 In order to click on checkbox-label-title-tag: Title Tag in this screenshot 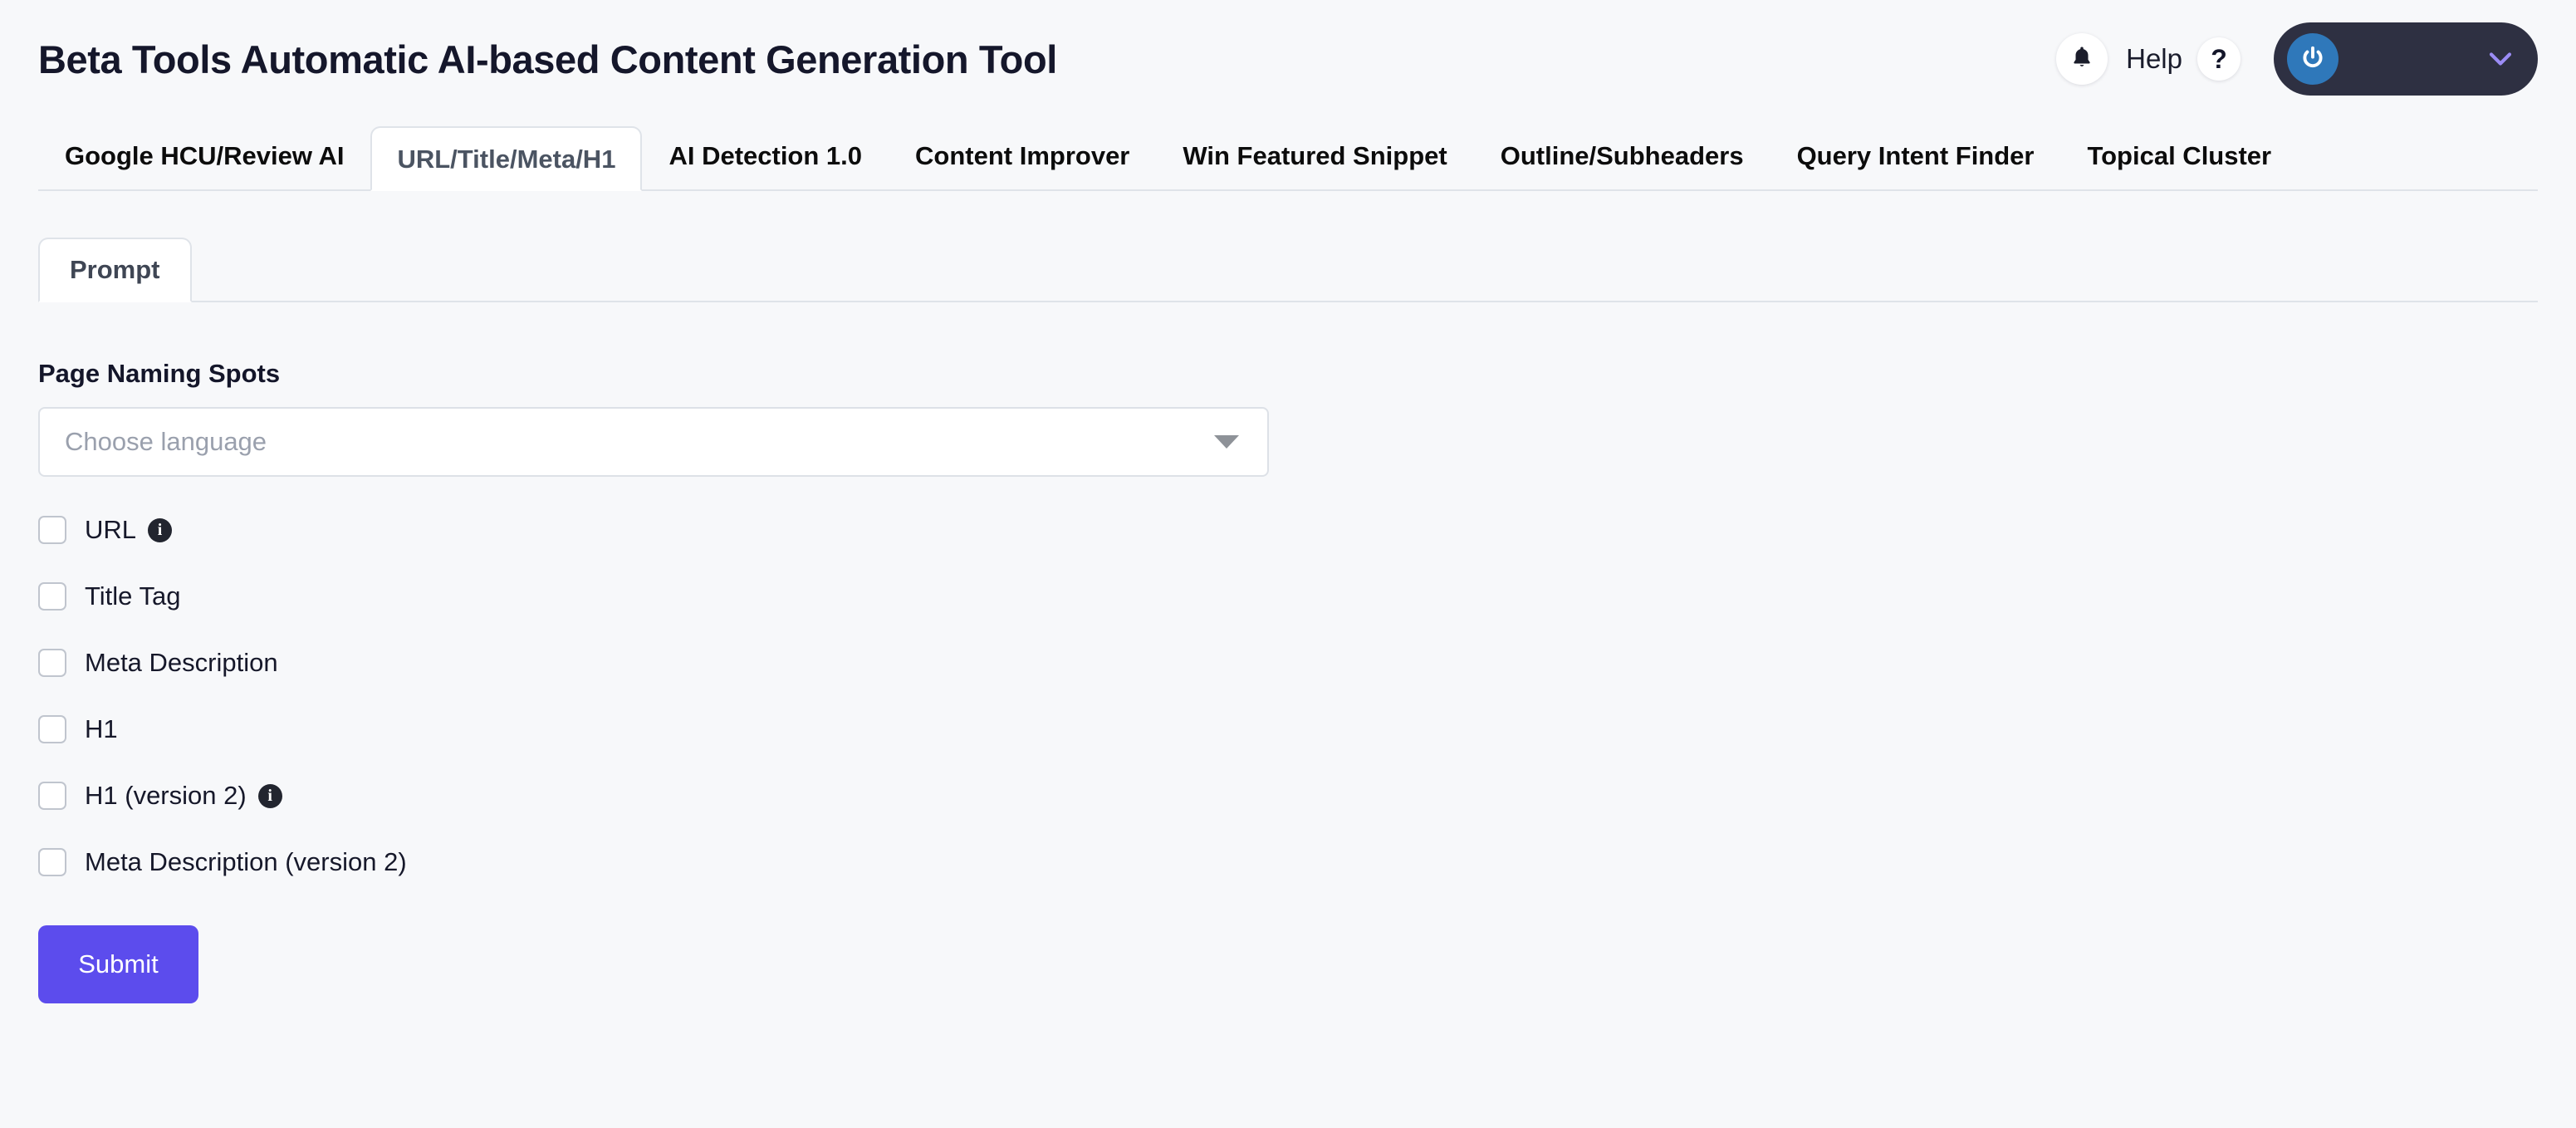, I will do `click(133, 596)`.